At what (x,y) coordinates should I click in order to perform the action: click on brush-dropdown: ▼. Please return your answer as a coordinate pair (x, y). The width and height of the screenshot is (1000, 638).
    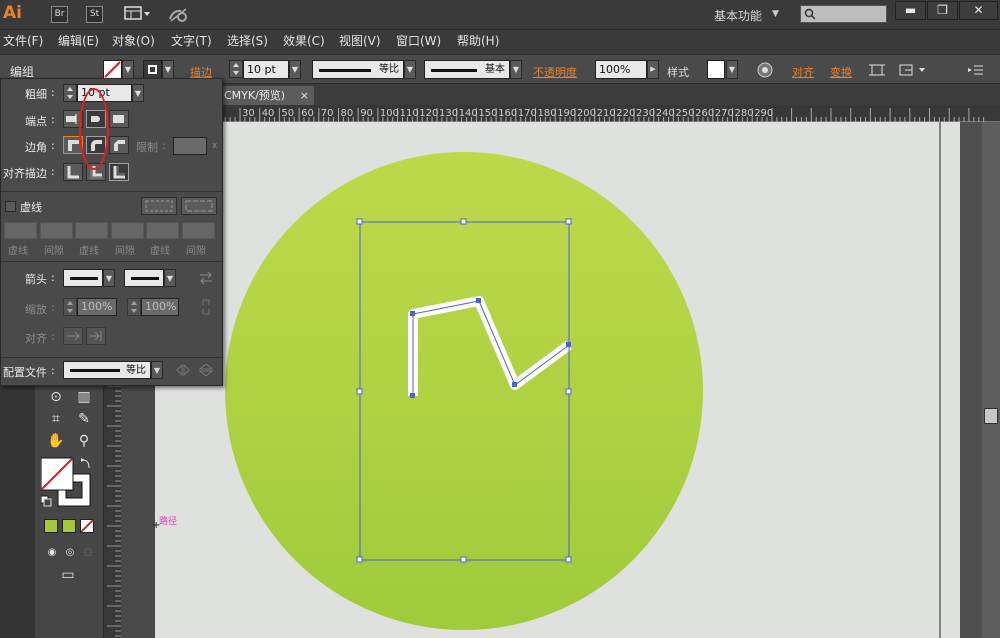
    Looking at the image, I should click on (516, 69).